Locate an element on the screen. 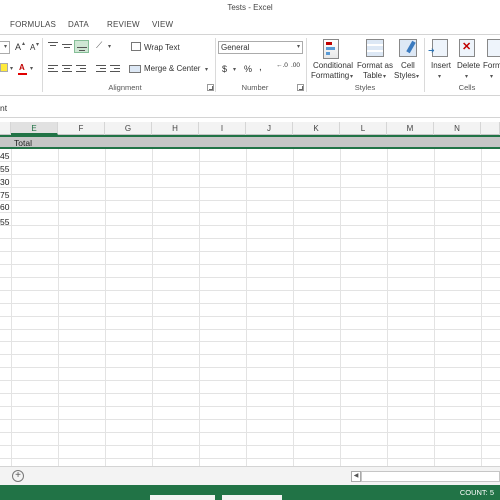 Image resolution: width=500 pixels, height=500 pixels. align-middle-icon is located at coordinates (67, 46).